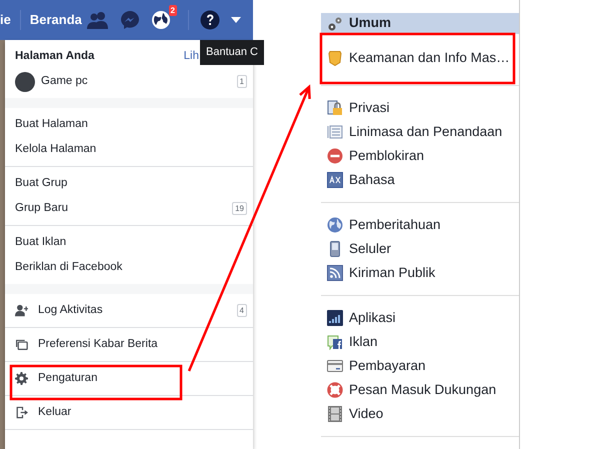  What do you see at coordinates (420, 249) in the screenshot?
I see `sidebar-item: Seluler` at bounding box center [420, 249].